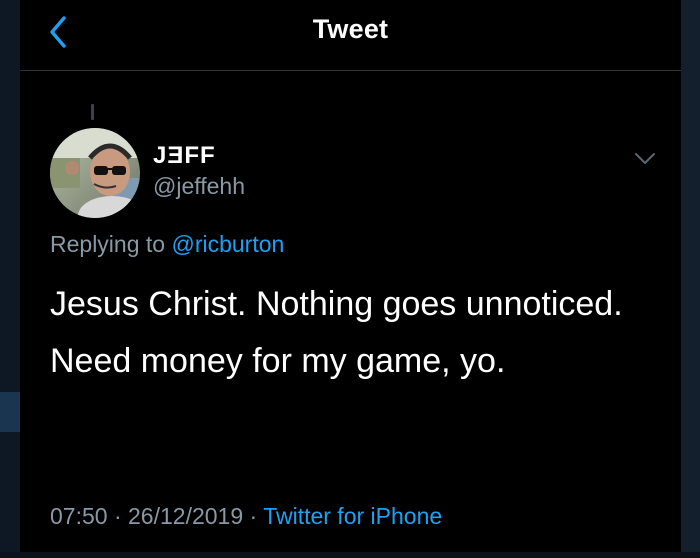  Describe the element at coordinates (10, 412) in the screenshot. I see `background-highlight-band` at that location.